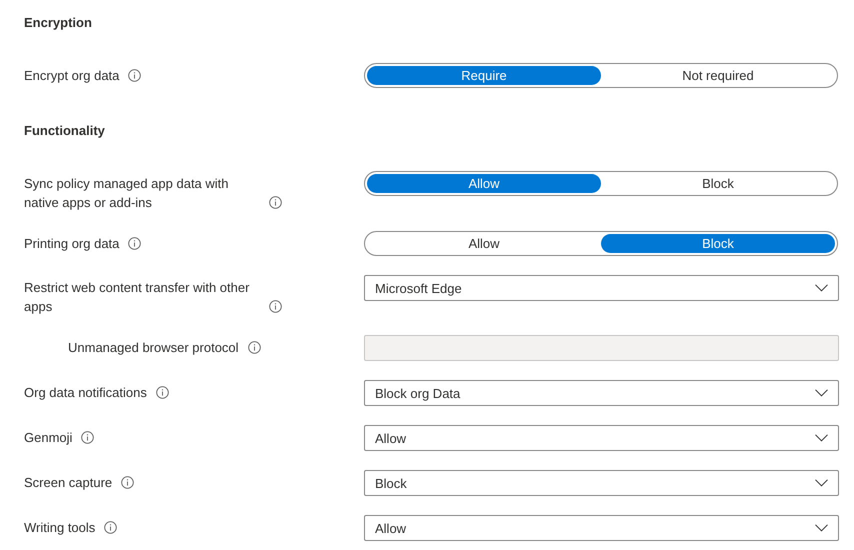 Image resolution: width=854 pixels, height=550 pixels. Describe the element at coordinates (85, 393) in the screenshot. I see `setting-label: Org data notifications` at that location.